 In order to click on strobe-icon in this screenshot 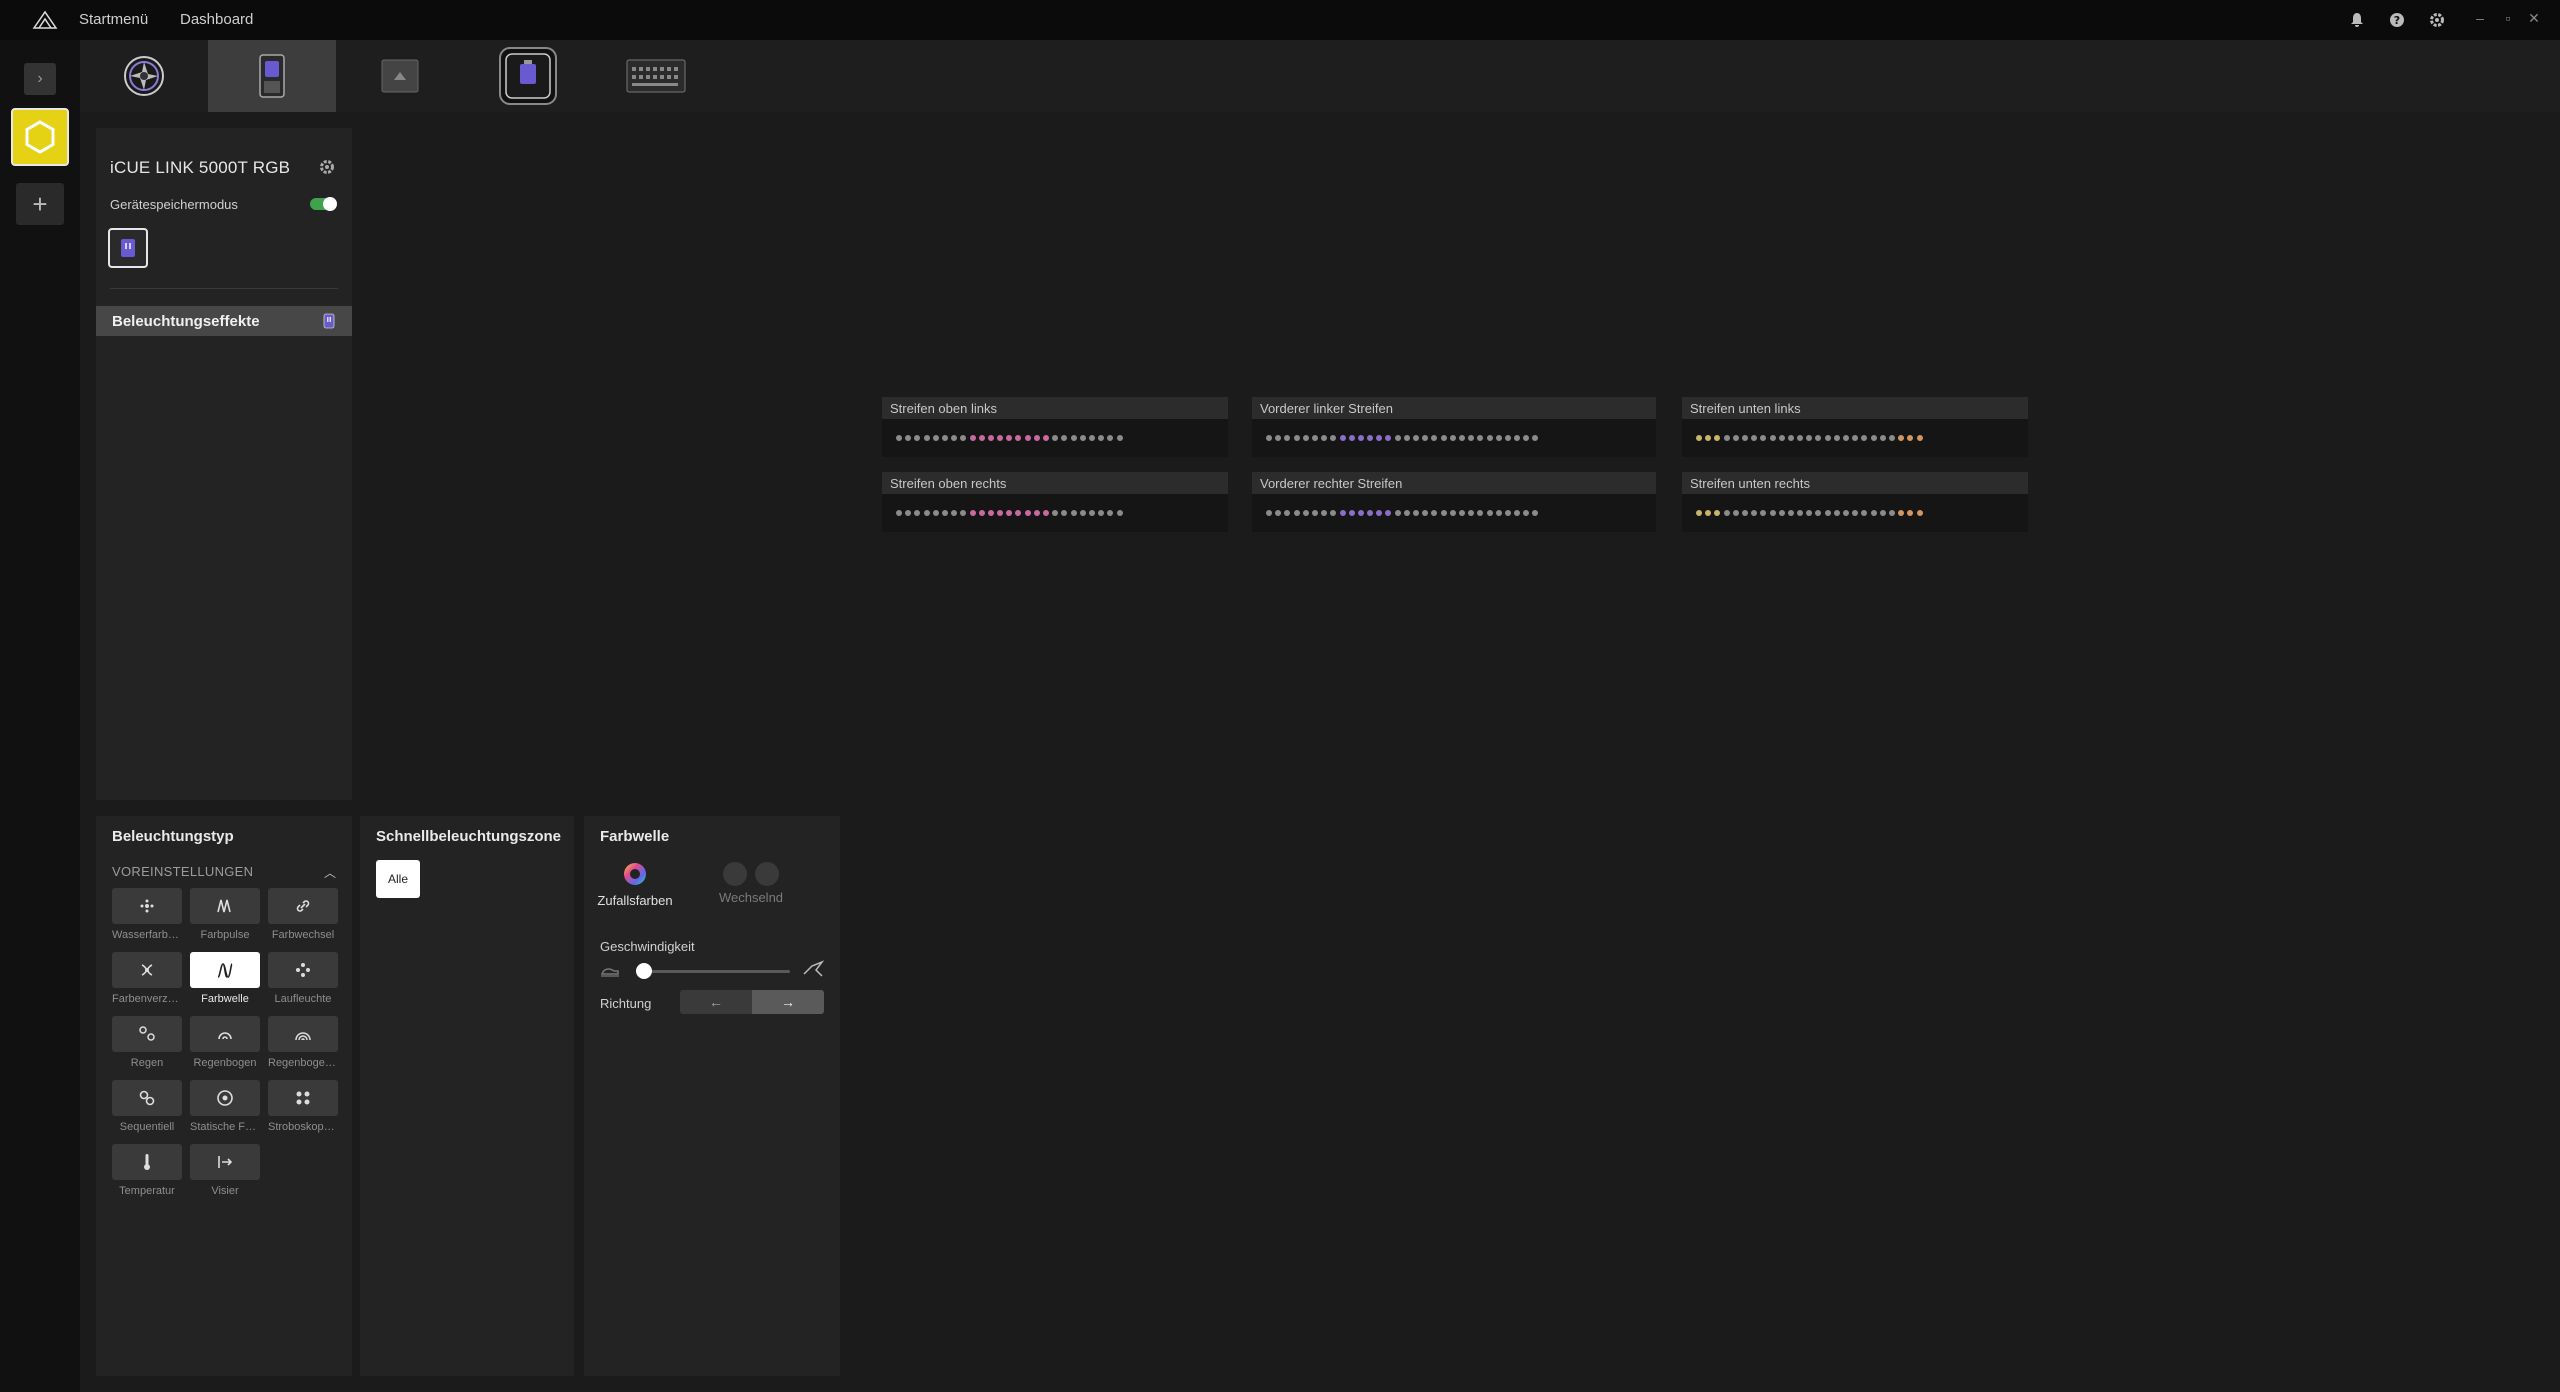, I will do `click(303, 1098)`.